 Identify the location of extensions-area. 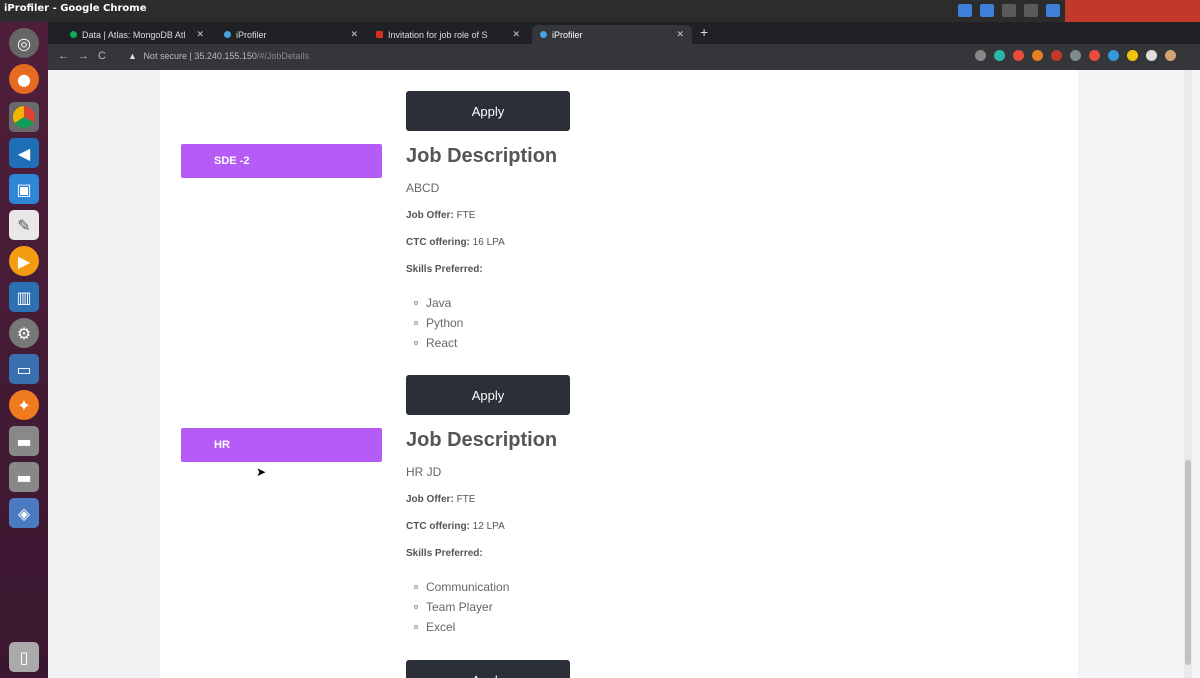
(1072, 55).